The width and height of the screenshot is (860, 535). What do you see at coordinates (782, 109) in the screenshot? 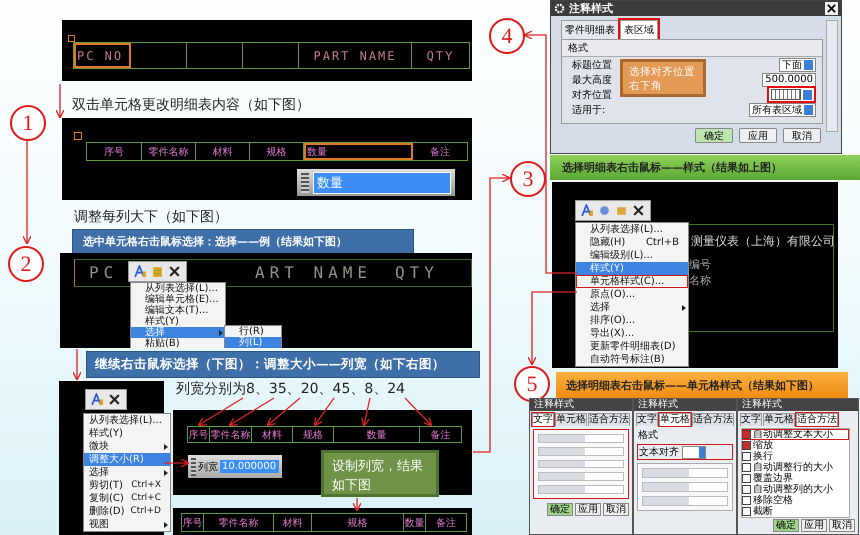
I see `dropdown: 所有表区域` at bounding box center [782, 109].